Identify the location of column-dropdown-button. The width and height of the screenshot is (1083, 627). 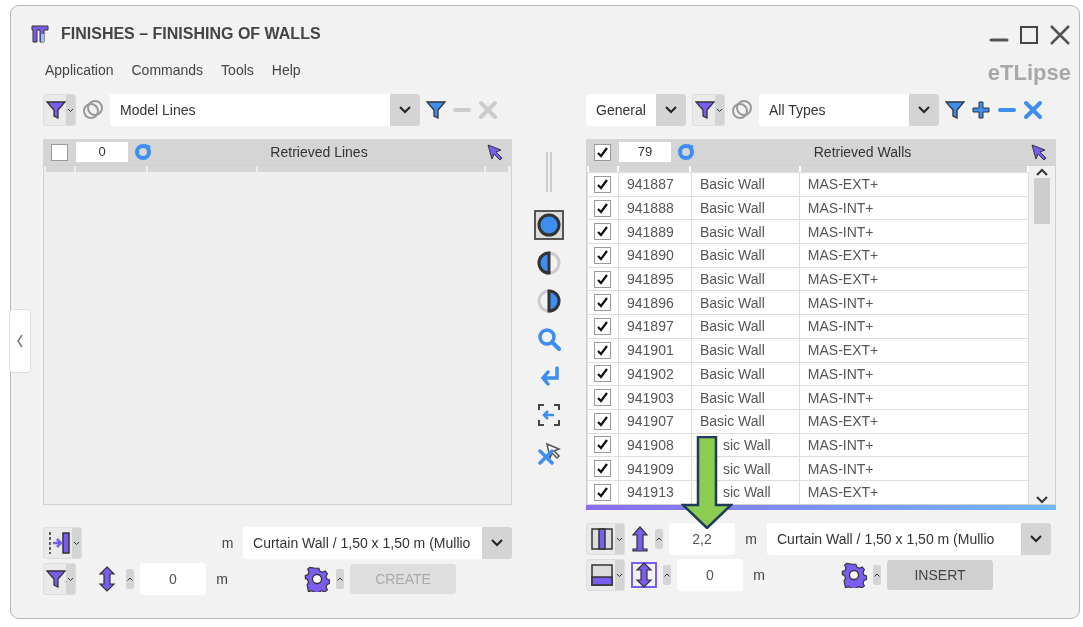
(605, 539).